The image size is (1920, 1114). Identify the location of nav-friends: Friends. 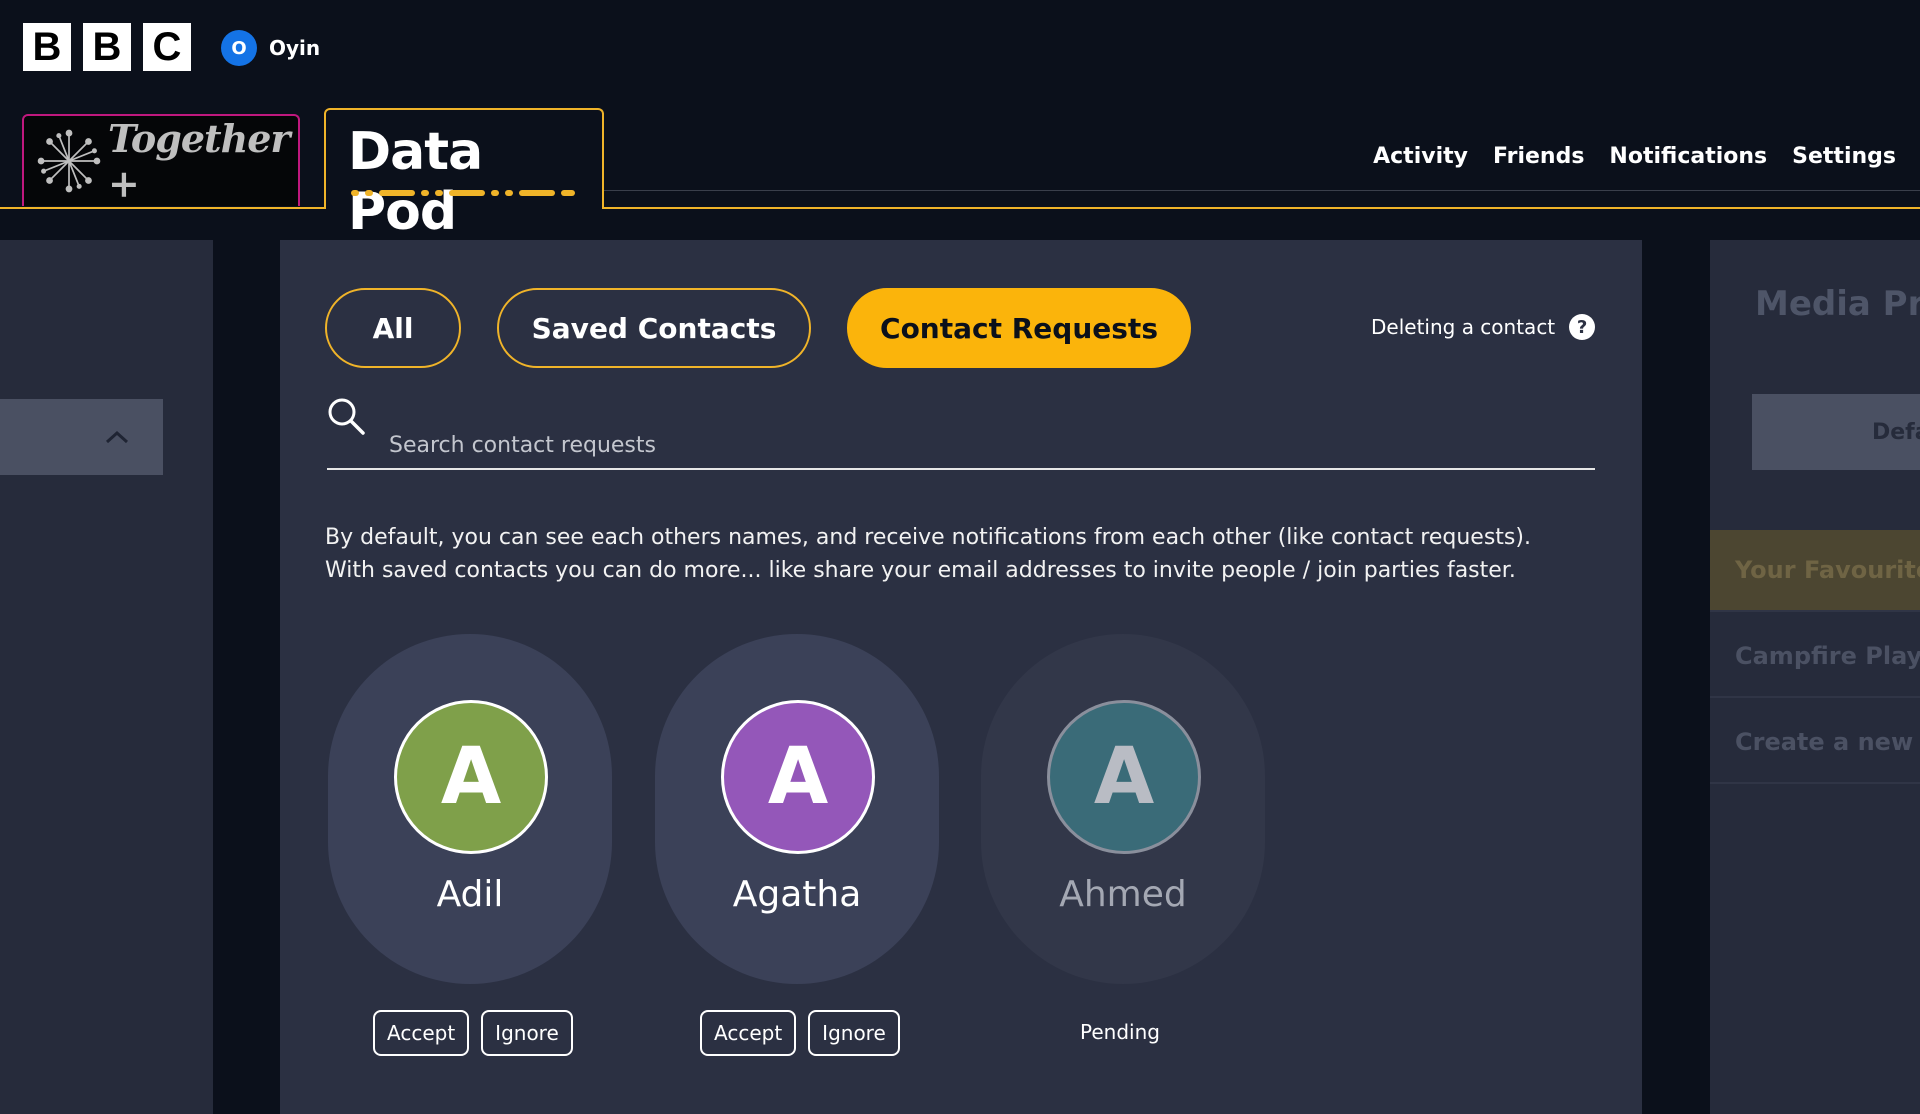
(1538, 156).